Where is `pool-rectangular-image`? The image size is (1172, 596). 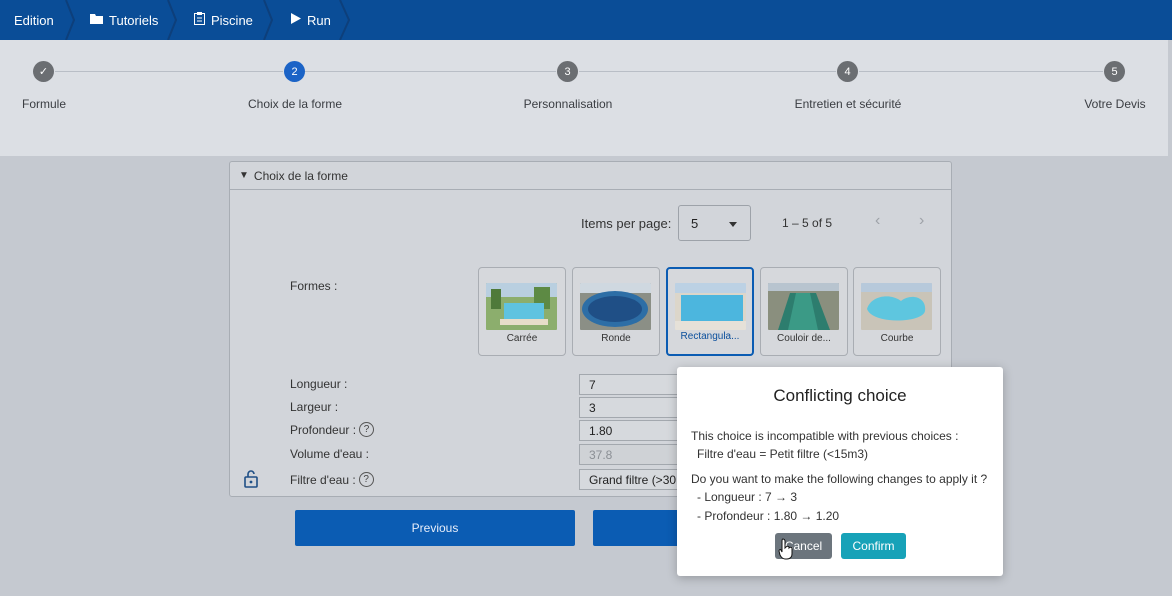 pool-rectangular-image is located at coordinates (710, 306).